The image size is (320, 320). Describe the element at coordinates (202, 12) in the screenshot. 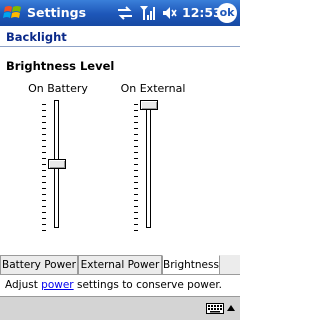

I see `clock: 12:53` at that location.